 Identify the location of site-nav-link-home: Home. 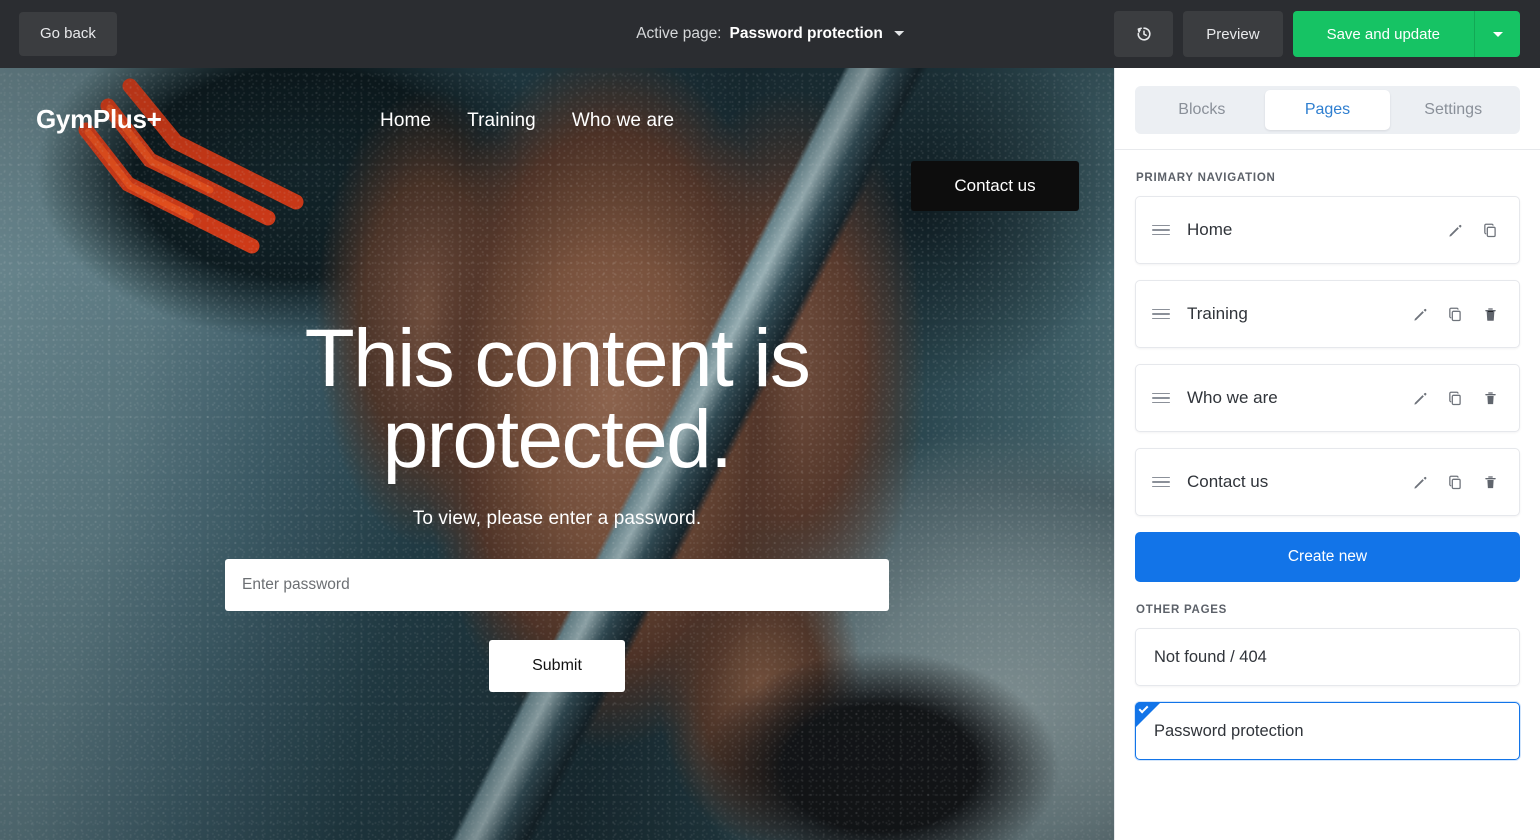
(405, 121).